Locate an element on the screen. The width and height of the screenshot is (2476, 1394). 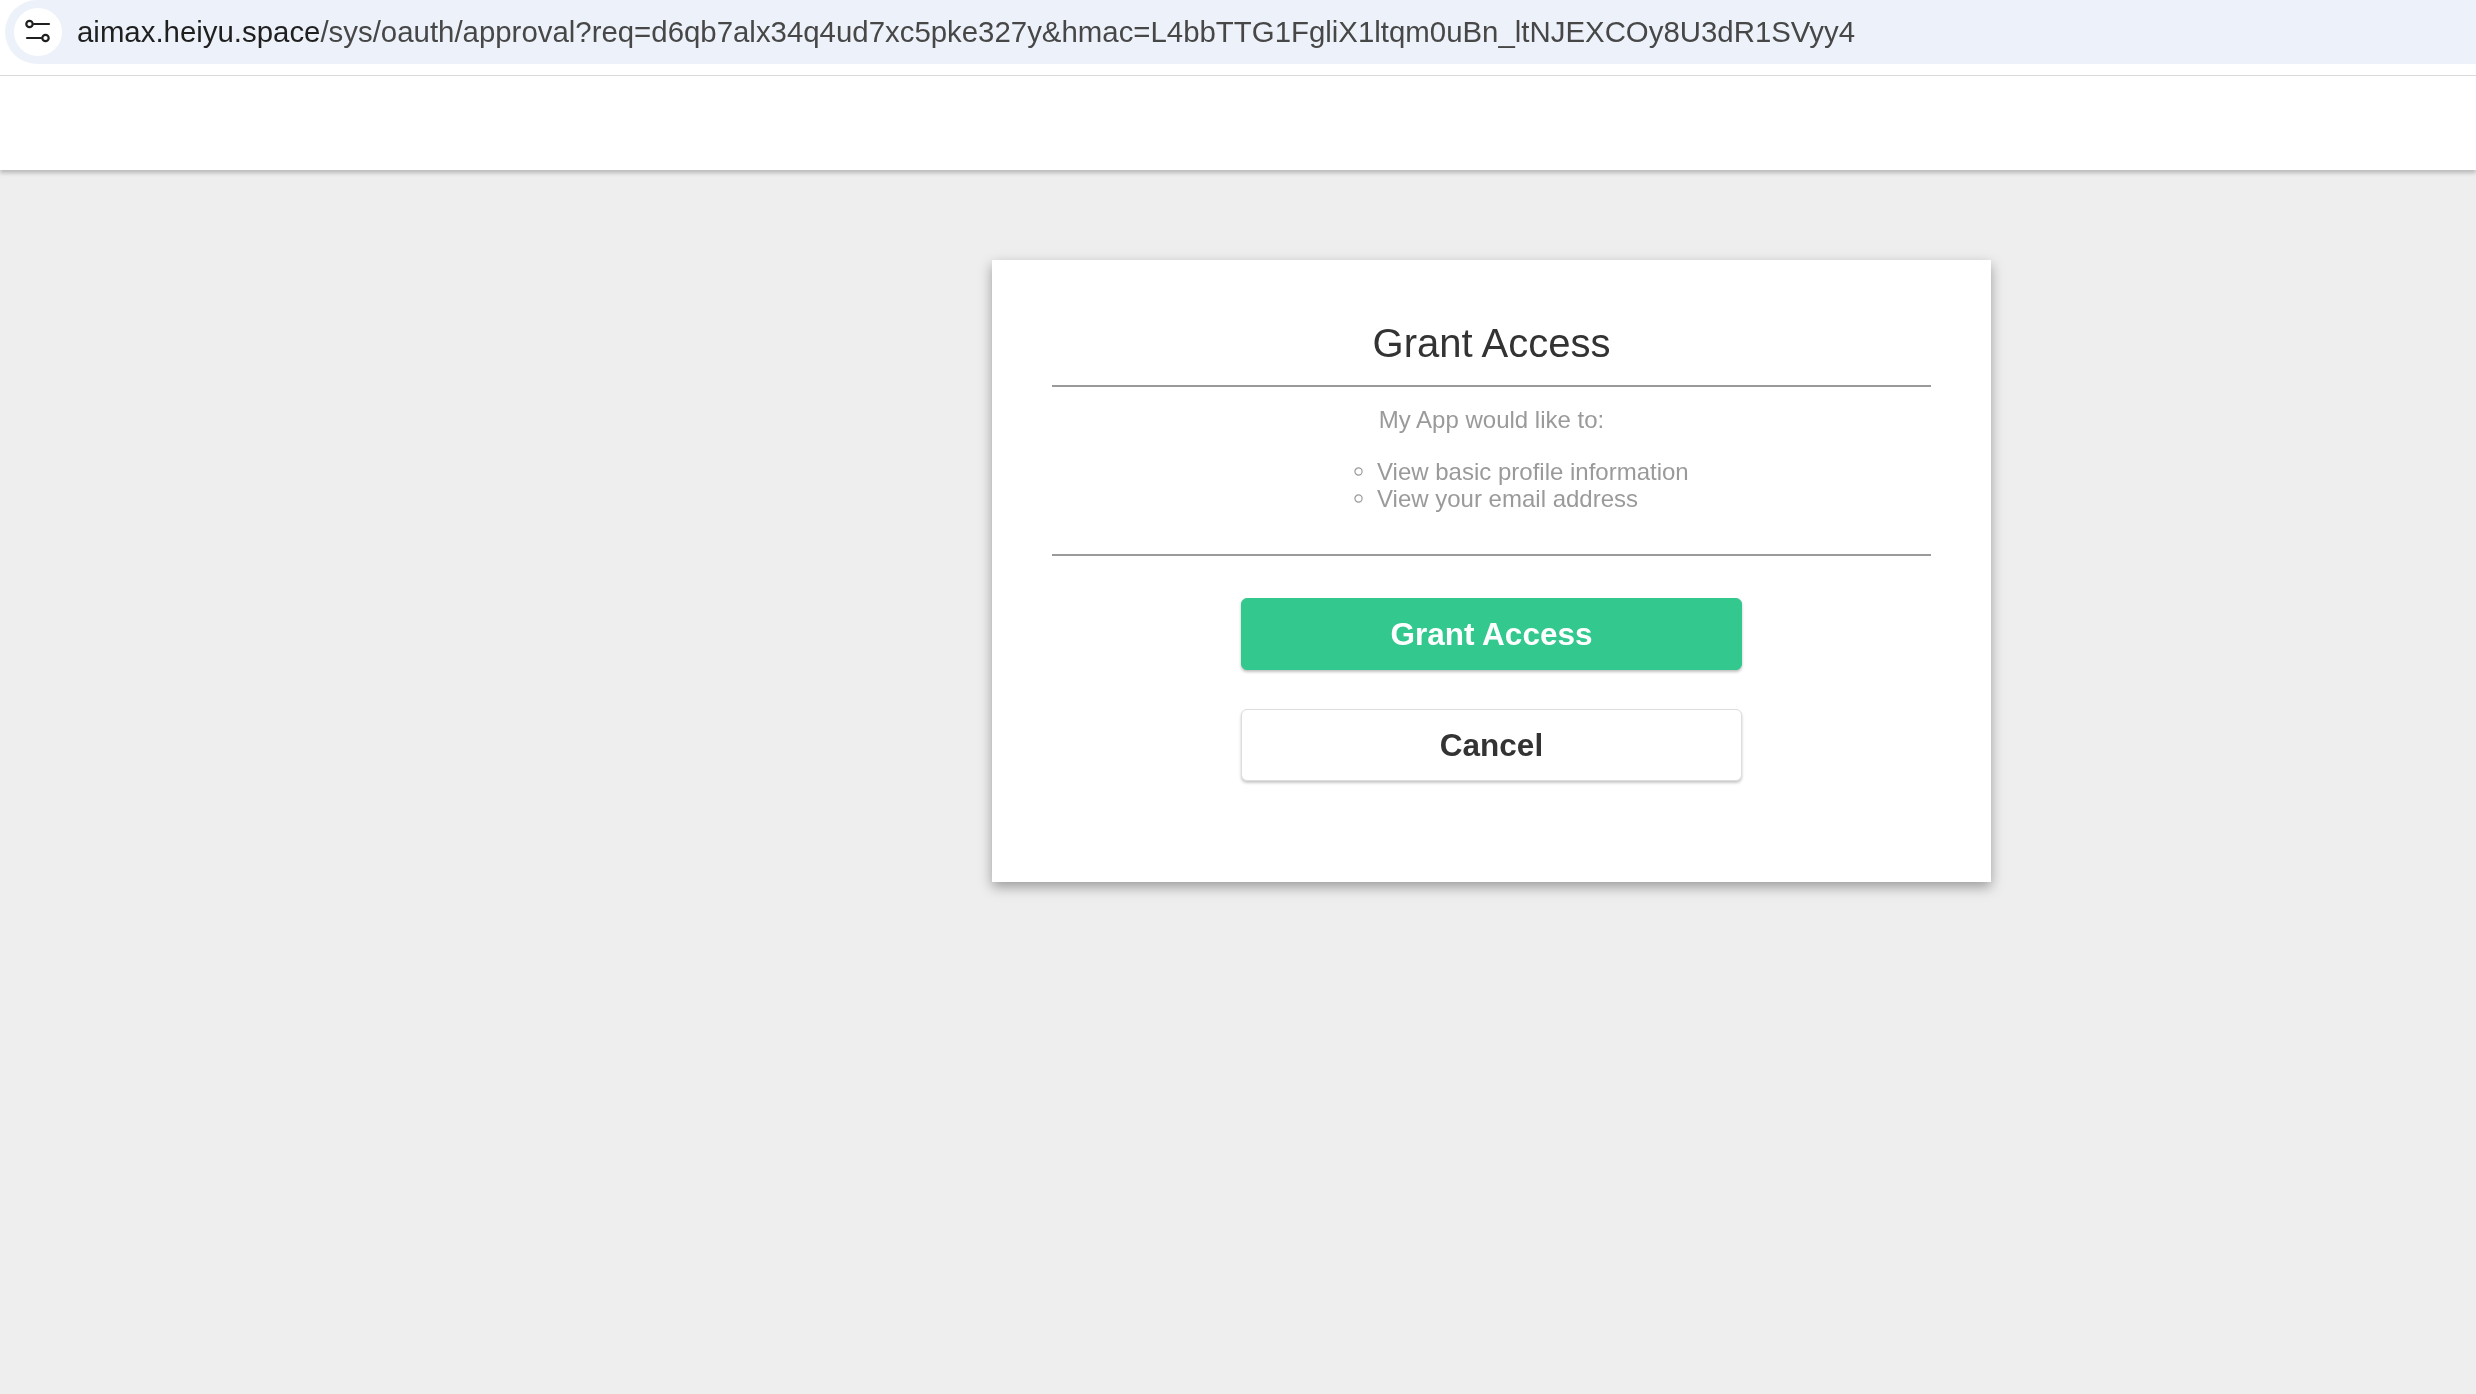
permission-item: View basic profile information is located at coordinates (1533, 471).